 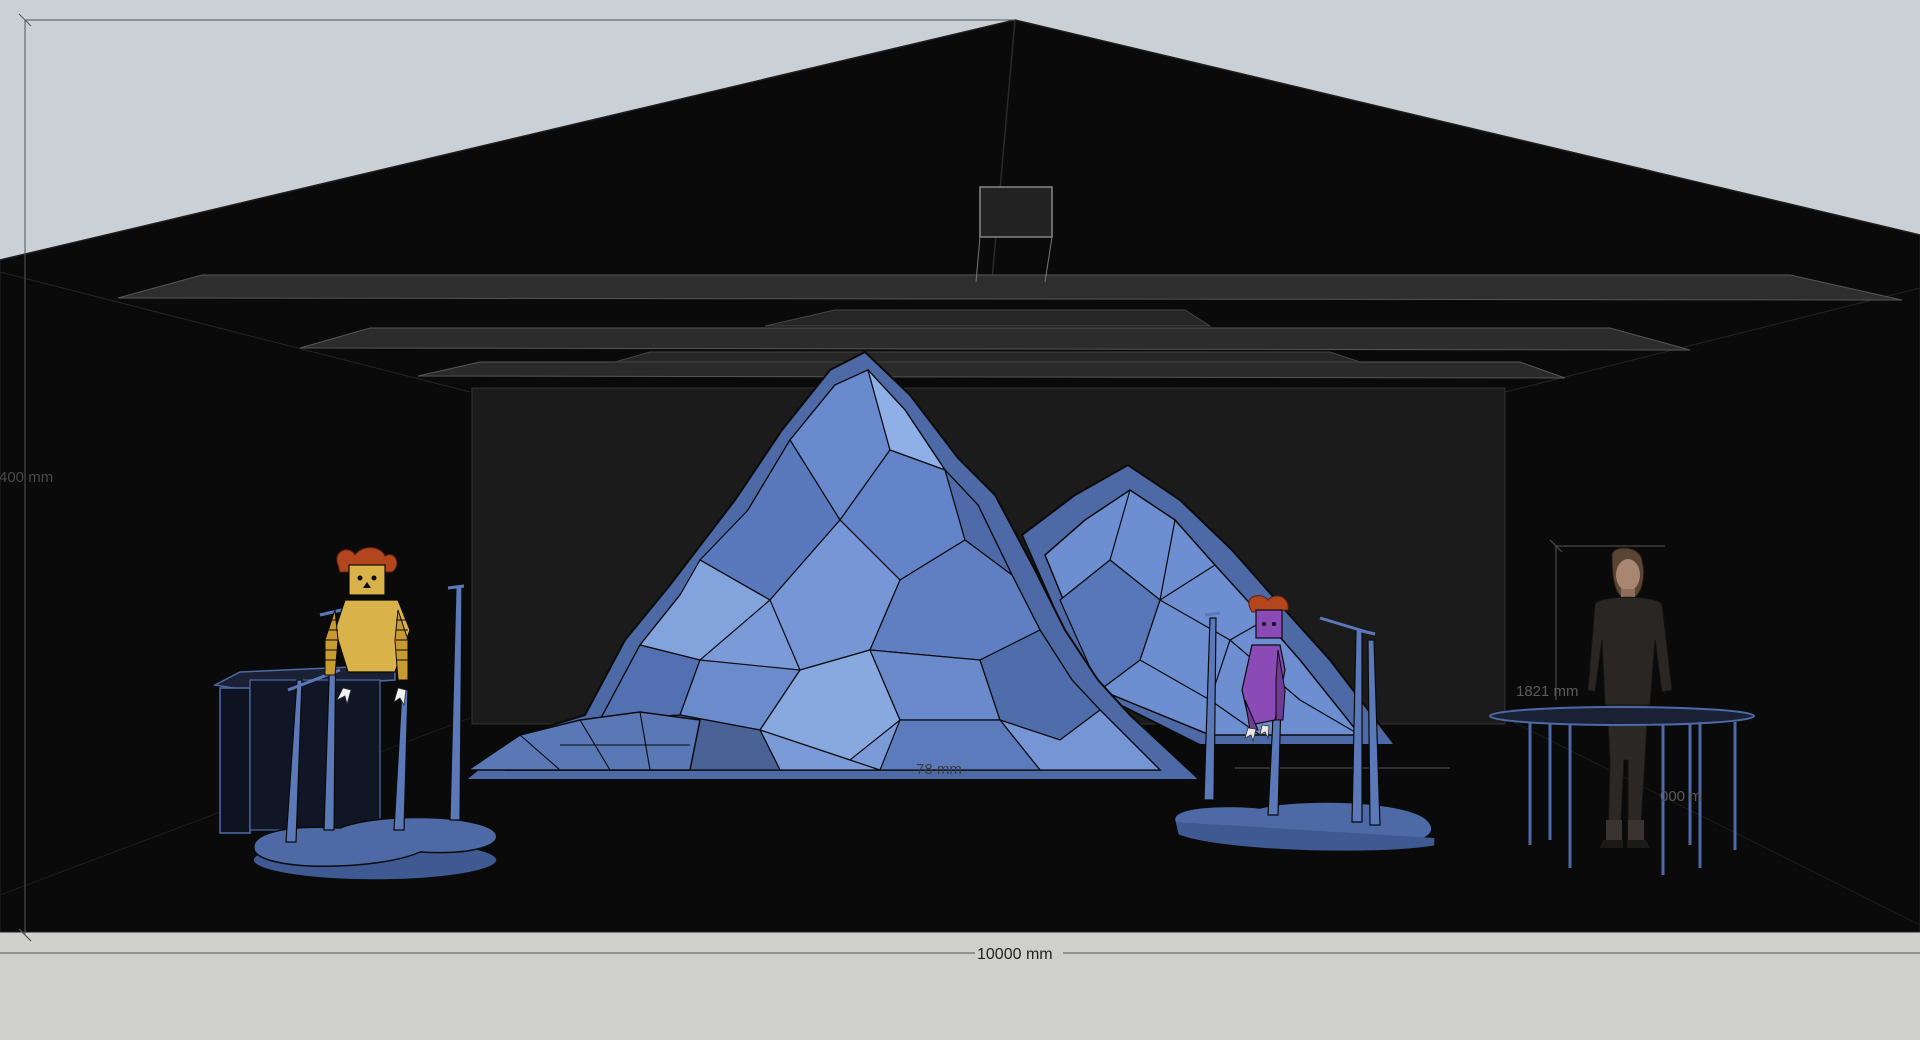 What do you see at coordinates (960, 986) in the screenshot?
I see `ground-plane` at bounding box center [960, 986].